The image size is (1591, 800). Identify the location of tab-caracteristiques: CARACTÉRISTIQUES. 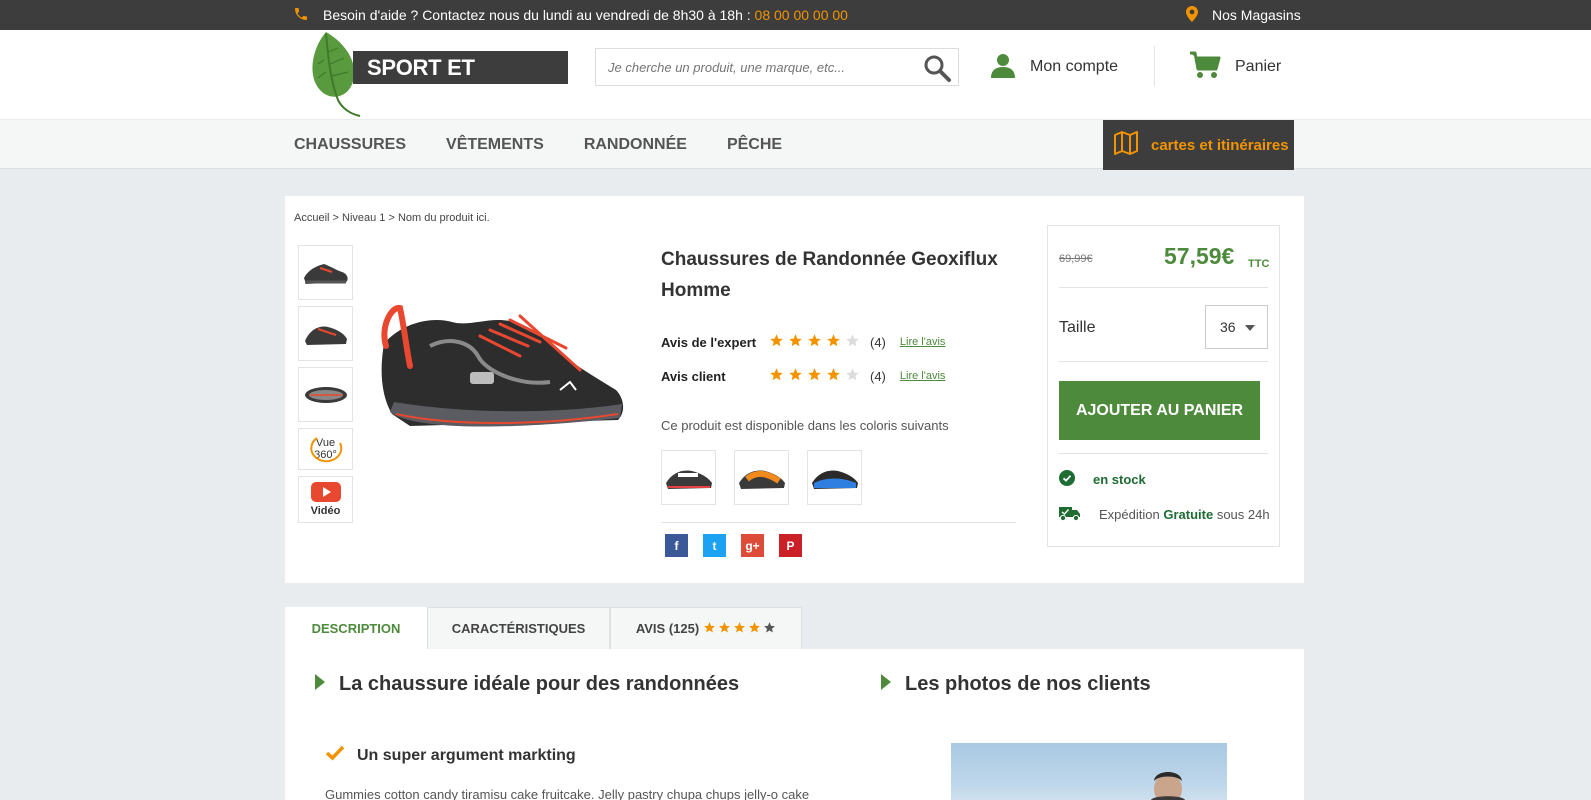
(518, 628).